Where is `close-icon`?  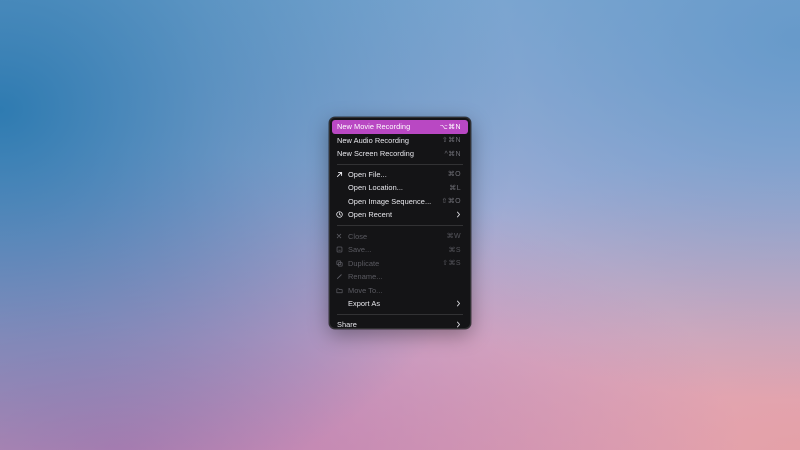 close-icon is located at coordinates (342, 236).